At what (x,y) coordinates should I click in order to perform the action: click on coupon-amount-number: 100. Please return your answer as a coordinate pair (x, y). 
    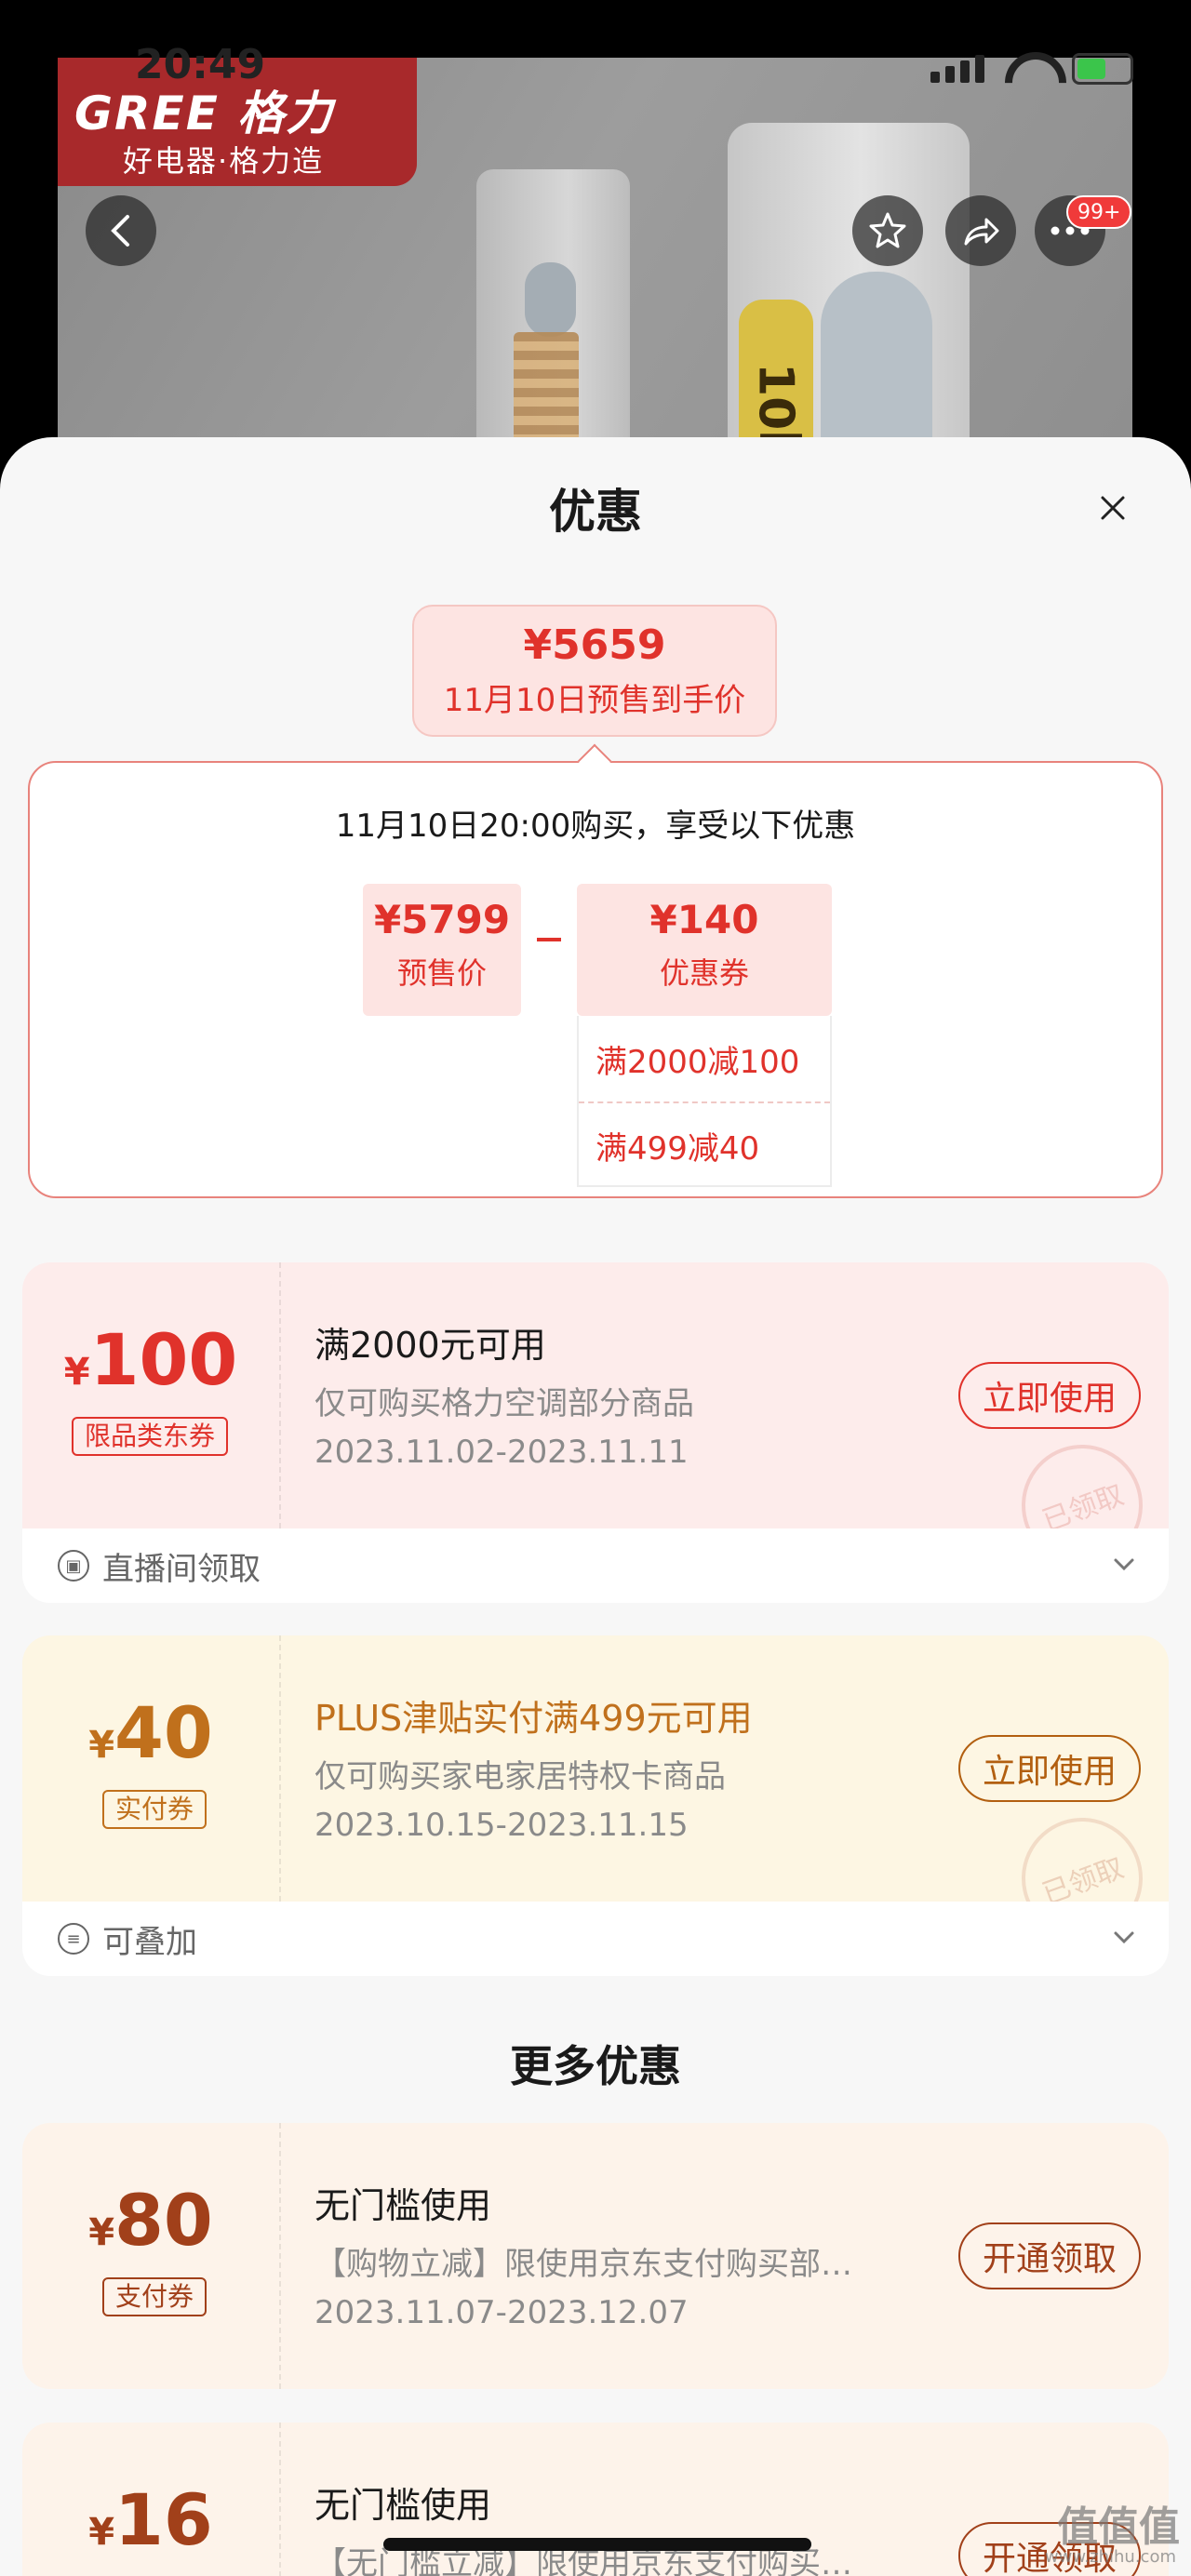
    Looking at the image, I should click on (163, 1359).